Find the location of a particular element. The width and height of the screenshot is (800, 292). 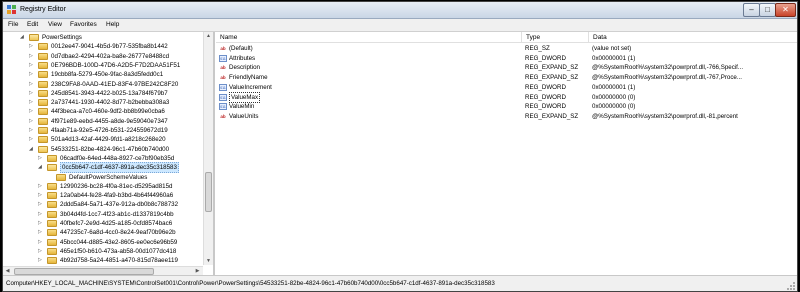

value-row: 011 ValueMin REG_DWORD 0x00000000 (0) is located at coordinates (506, 106).